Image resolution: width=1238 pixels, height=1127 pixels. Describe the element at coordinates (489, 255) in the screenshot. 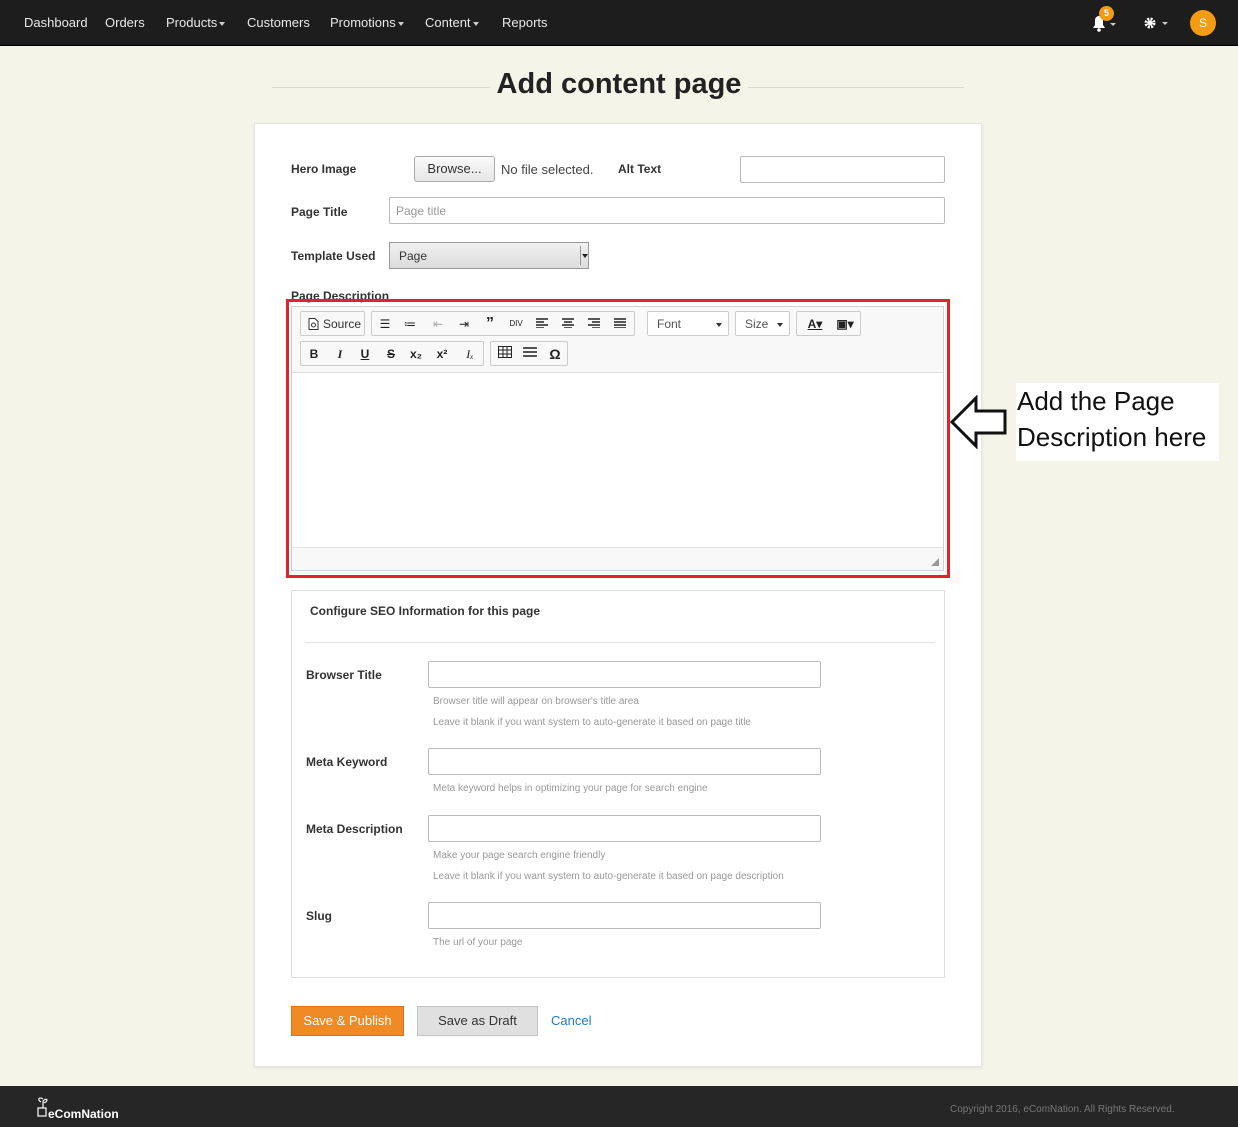

I see `template-select: Page` at that location.